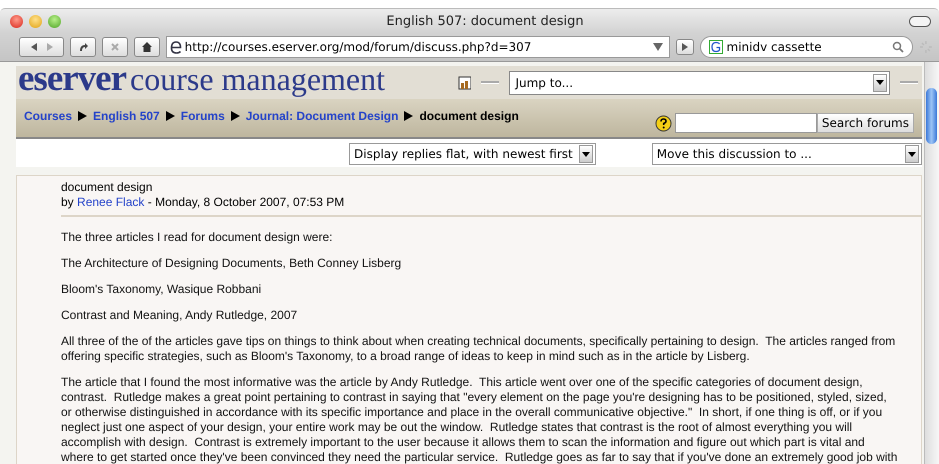  What do you see at coordinates (179, 315) in the screenshot?
I see `post-paragraph: Contrast and Meaning, Andy Rutledge, 2007` at bounding box center [179, 315].